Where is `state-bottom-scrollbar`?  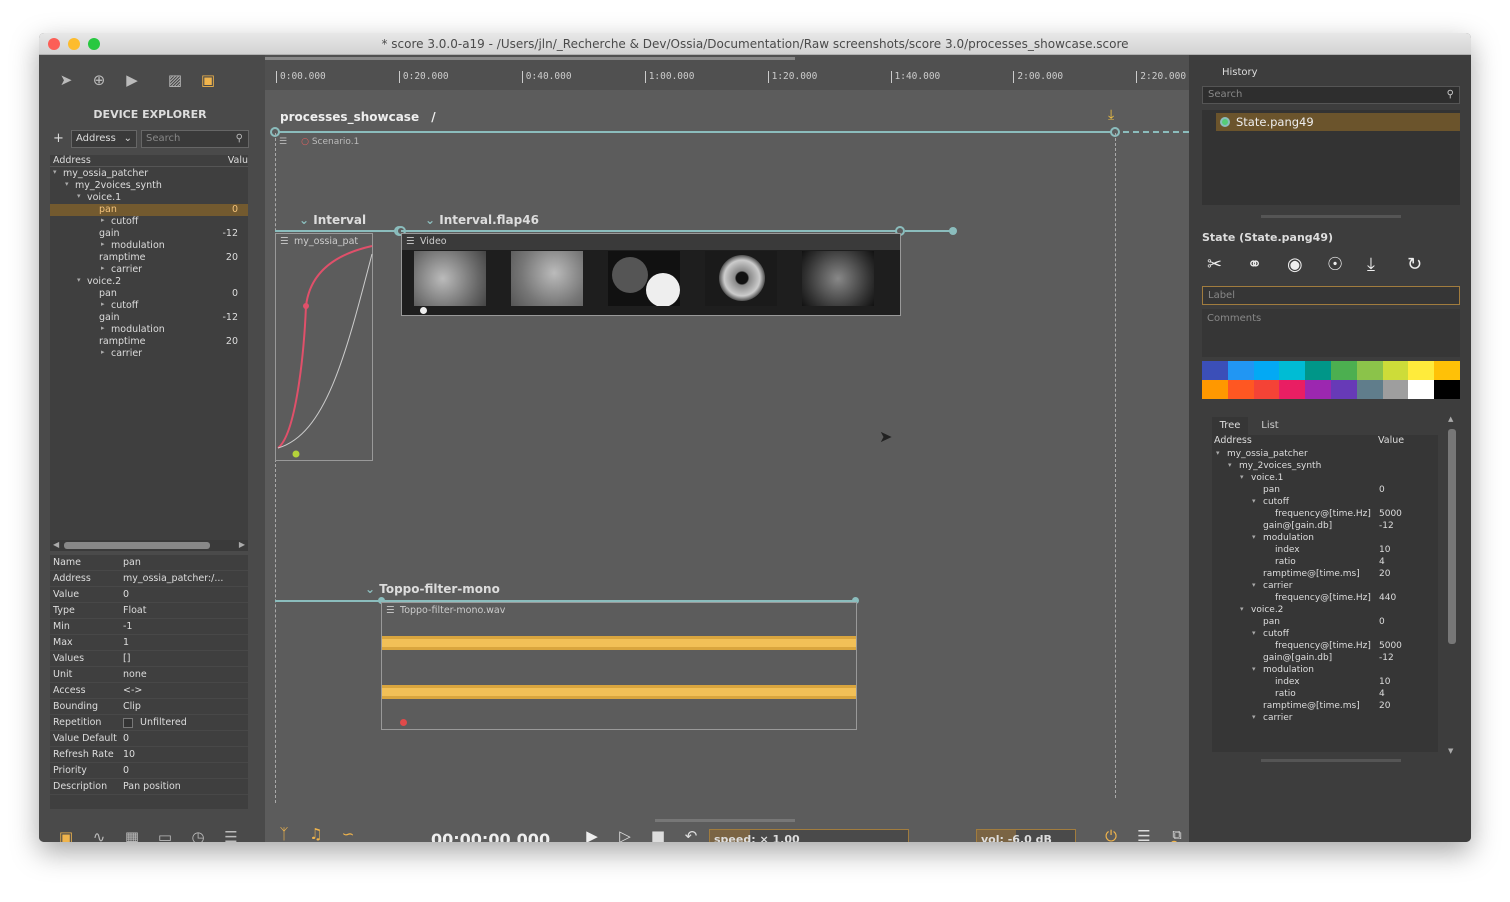
state-bottom-scrollbar is located at coordinates (1331, 760).